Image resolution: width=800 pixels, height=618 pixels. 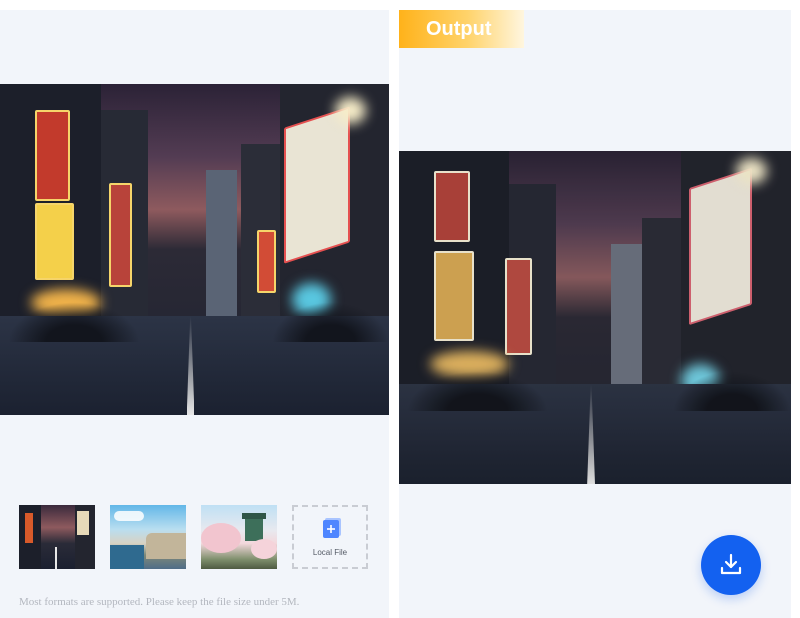 What do you see at coordinates (129, 516) in the screenshot?
I see `thumb-cloud` at bounding box center [129, 516].